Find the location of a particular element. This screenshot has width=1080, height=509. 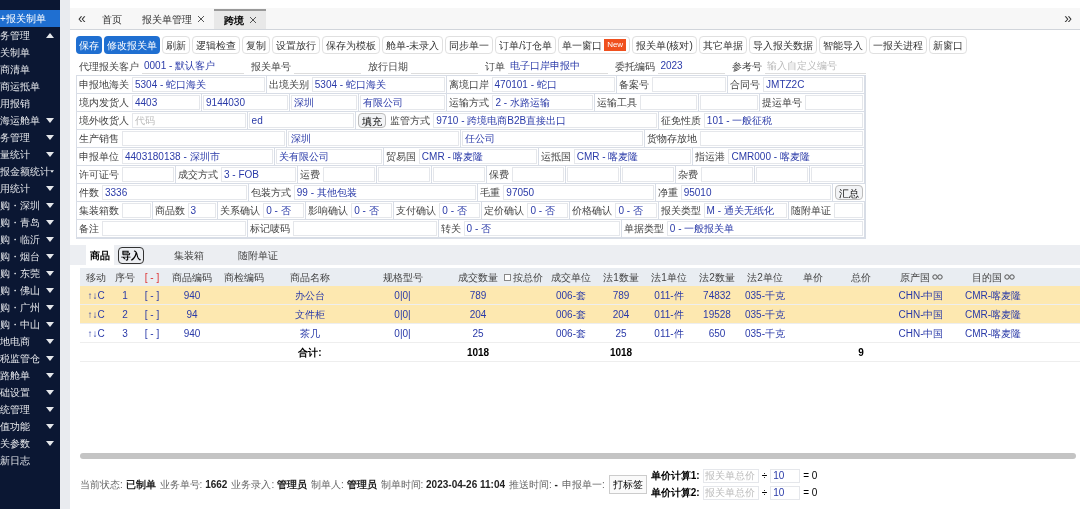

toolbar-button: 舱单-未录入 is located at coordinates (413, 45).